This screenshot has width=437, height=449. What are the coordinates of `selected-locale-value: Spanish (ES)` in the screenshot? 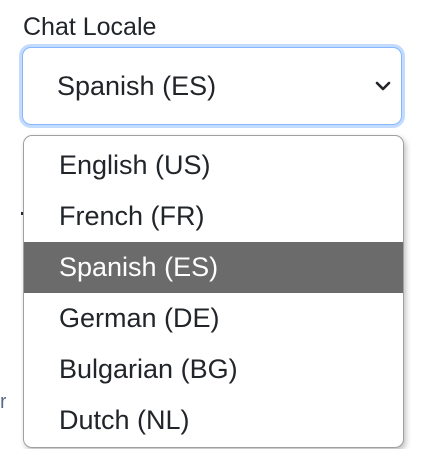 It's located at (137, 86).